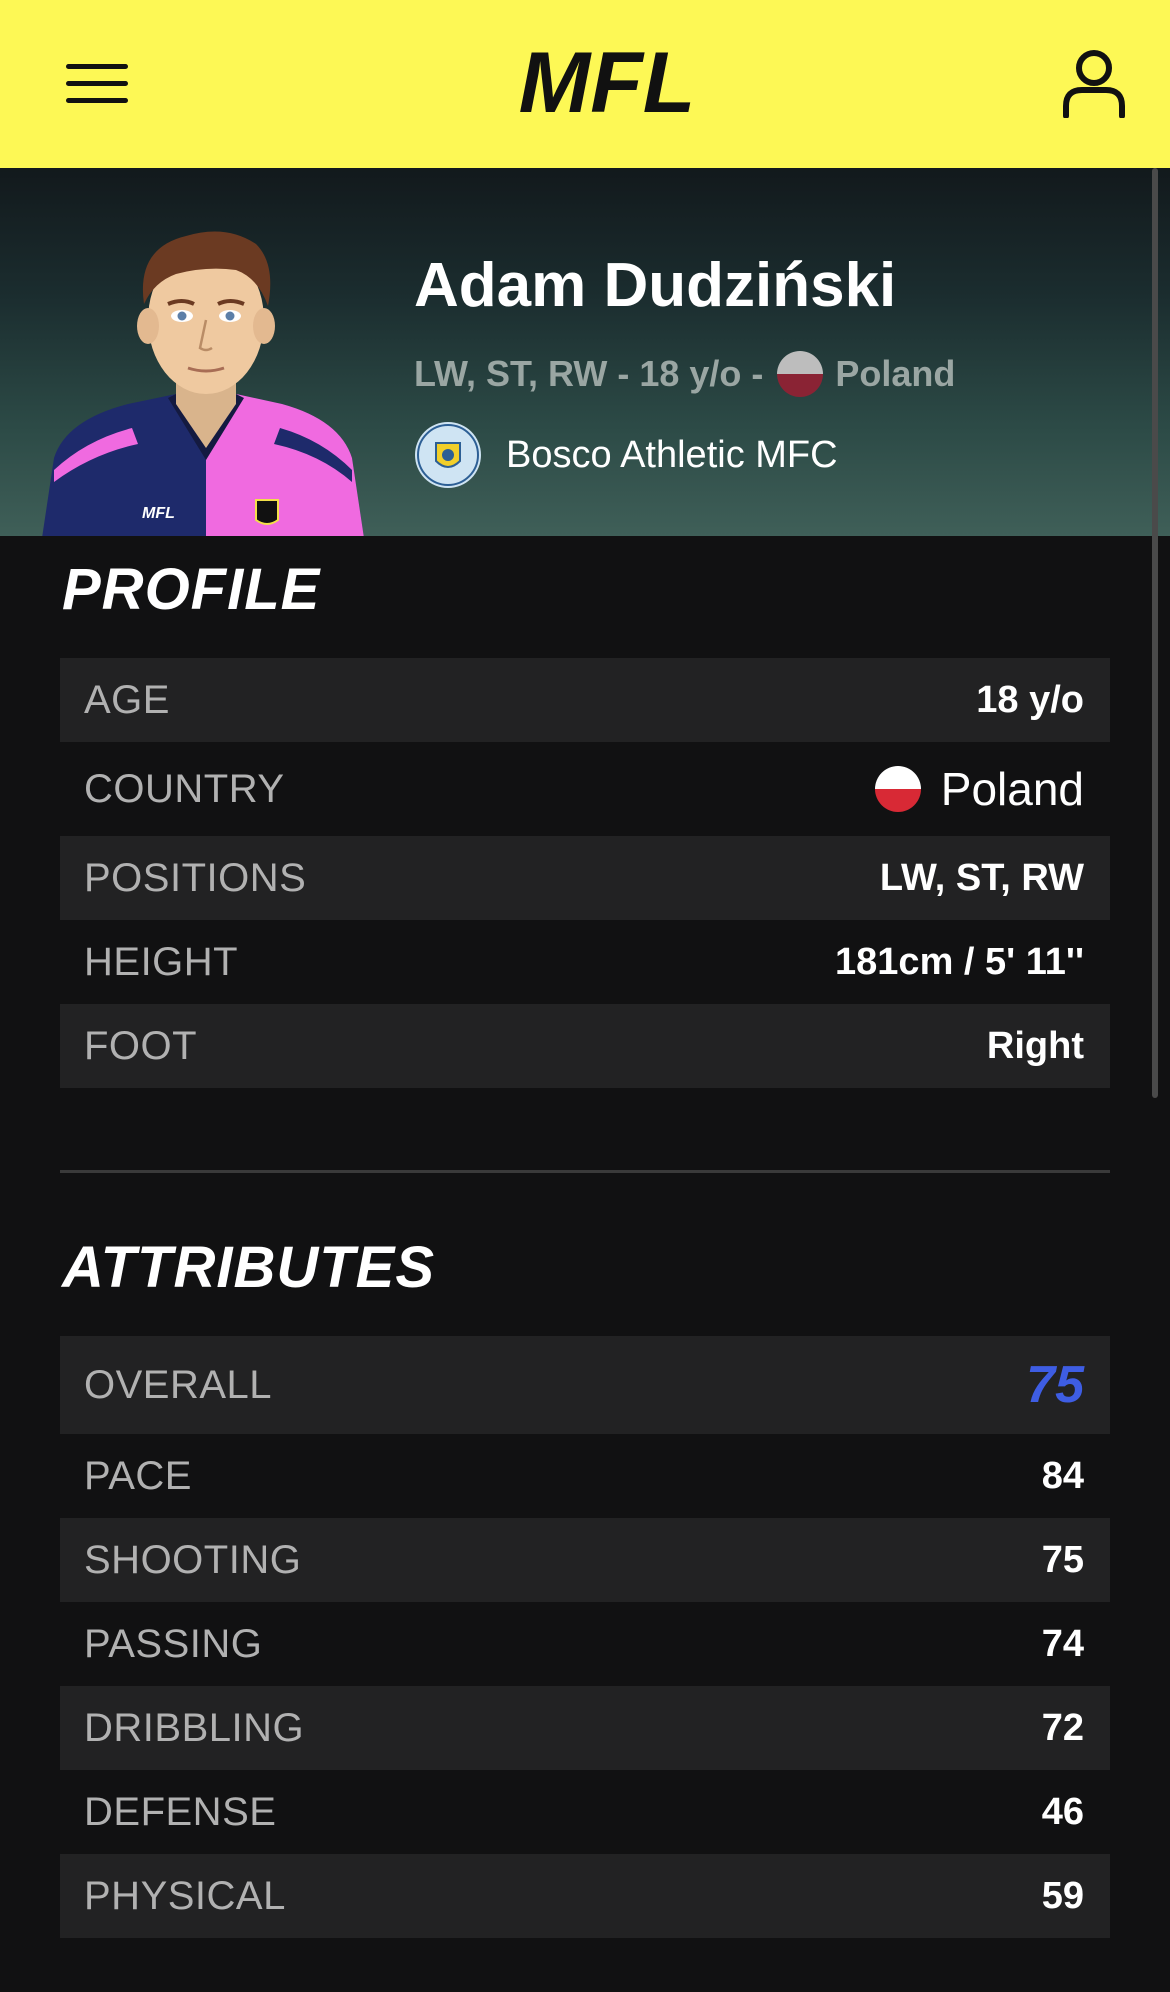 This screenshot has height=1992, width=1170. Describe the element at coordinates (585, 1385) in the screenshot. I see `attribute-row-overall: OVERALL 75` at that location.